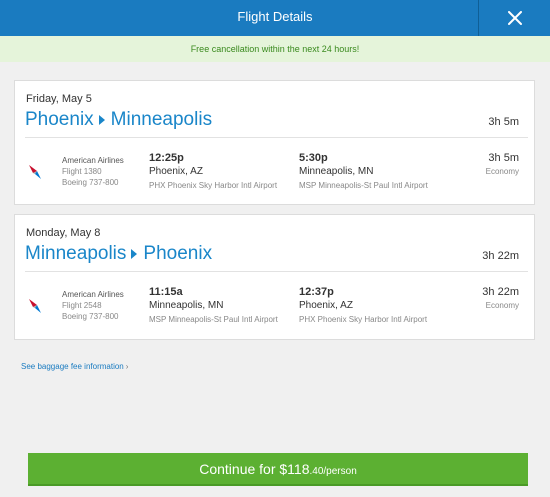  I want to click on segment-summary: 3h 5m Economy, so click(502, 165).